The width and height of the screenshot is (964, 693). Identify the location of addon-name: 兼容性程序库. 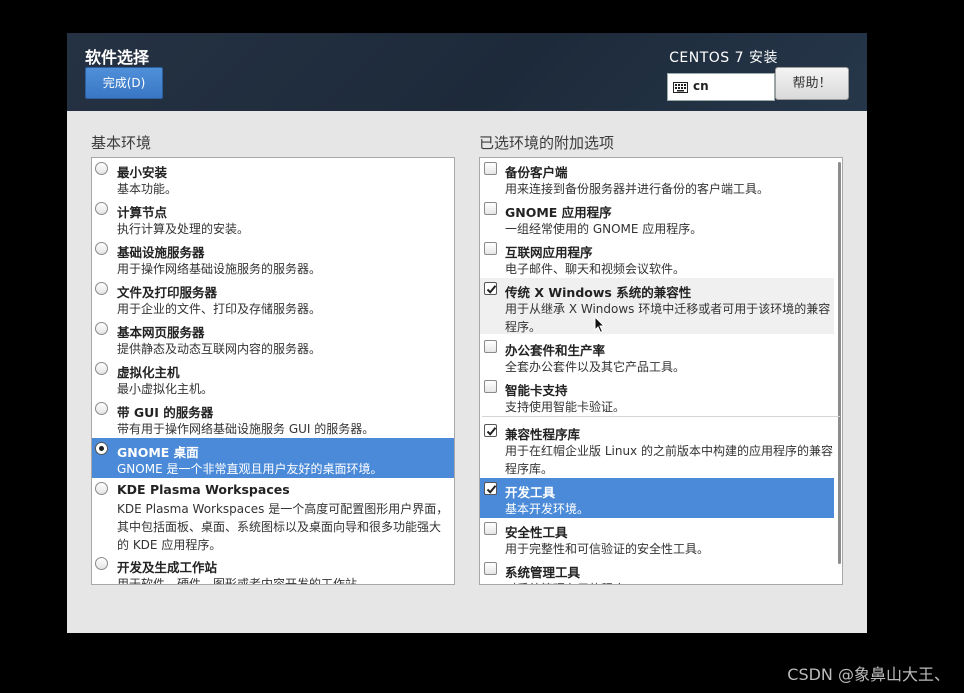
(543, 434).